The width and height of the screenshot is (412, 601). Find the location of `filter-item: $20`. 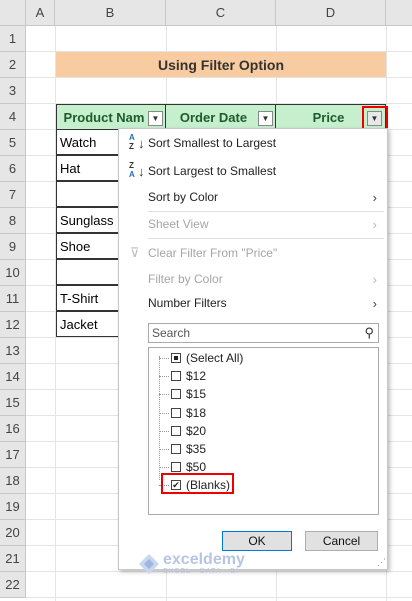

filter-item: $20 is located at coordinates (188, 431).